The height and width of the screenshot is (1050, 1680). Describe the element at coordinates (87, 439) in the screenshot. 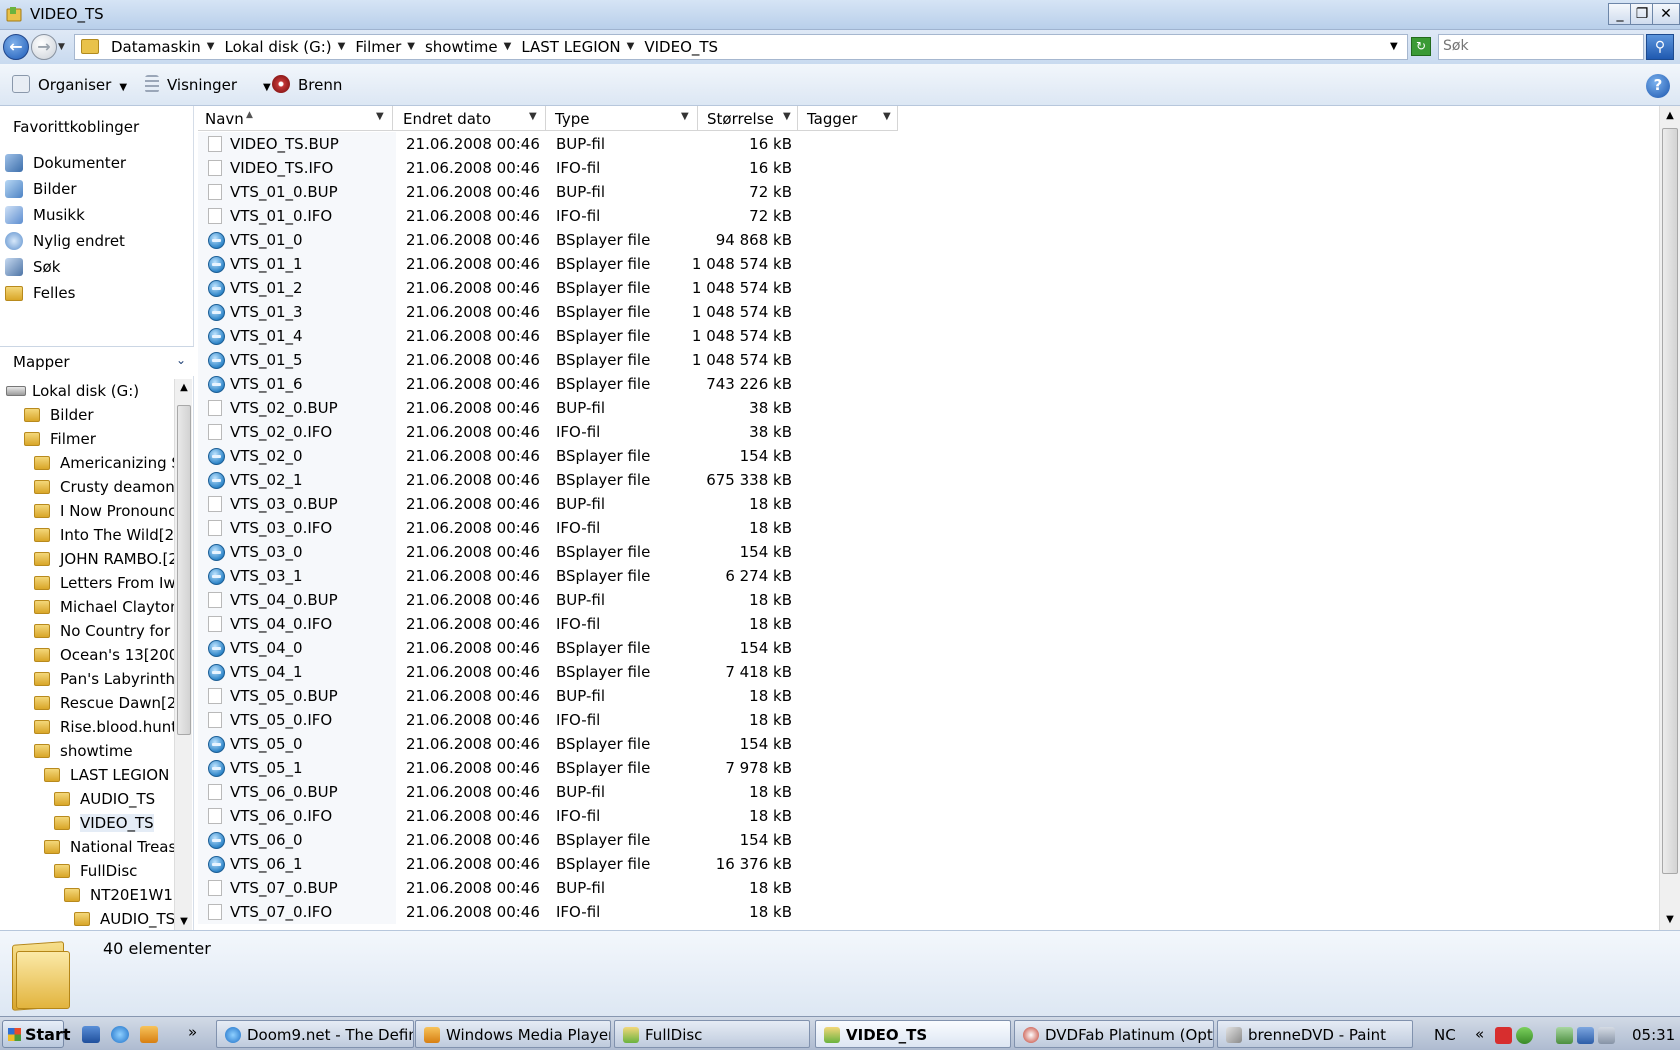

I see `folder-tree-item: Filmer` at that location.